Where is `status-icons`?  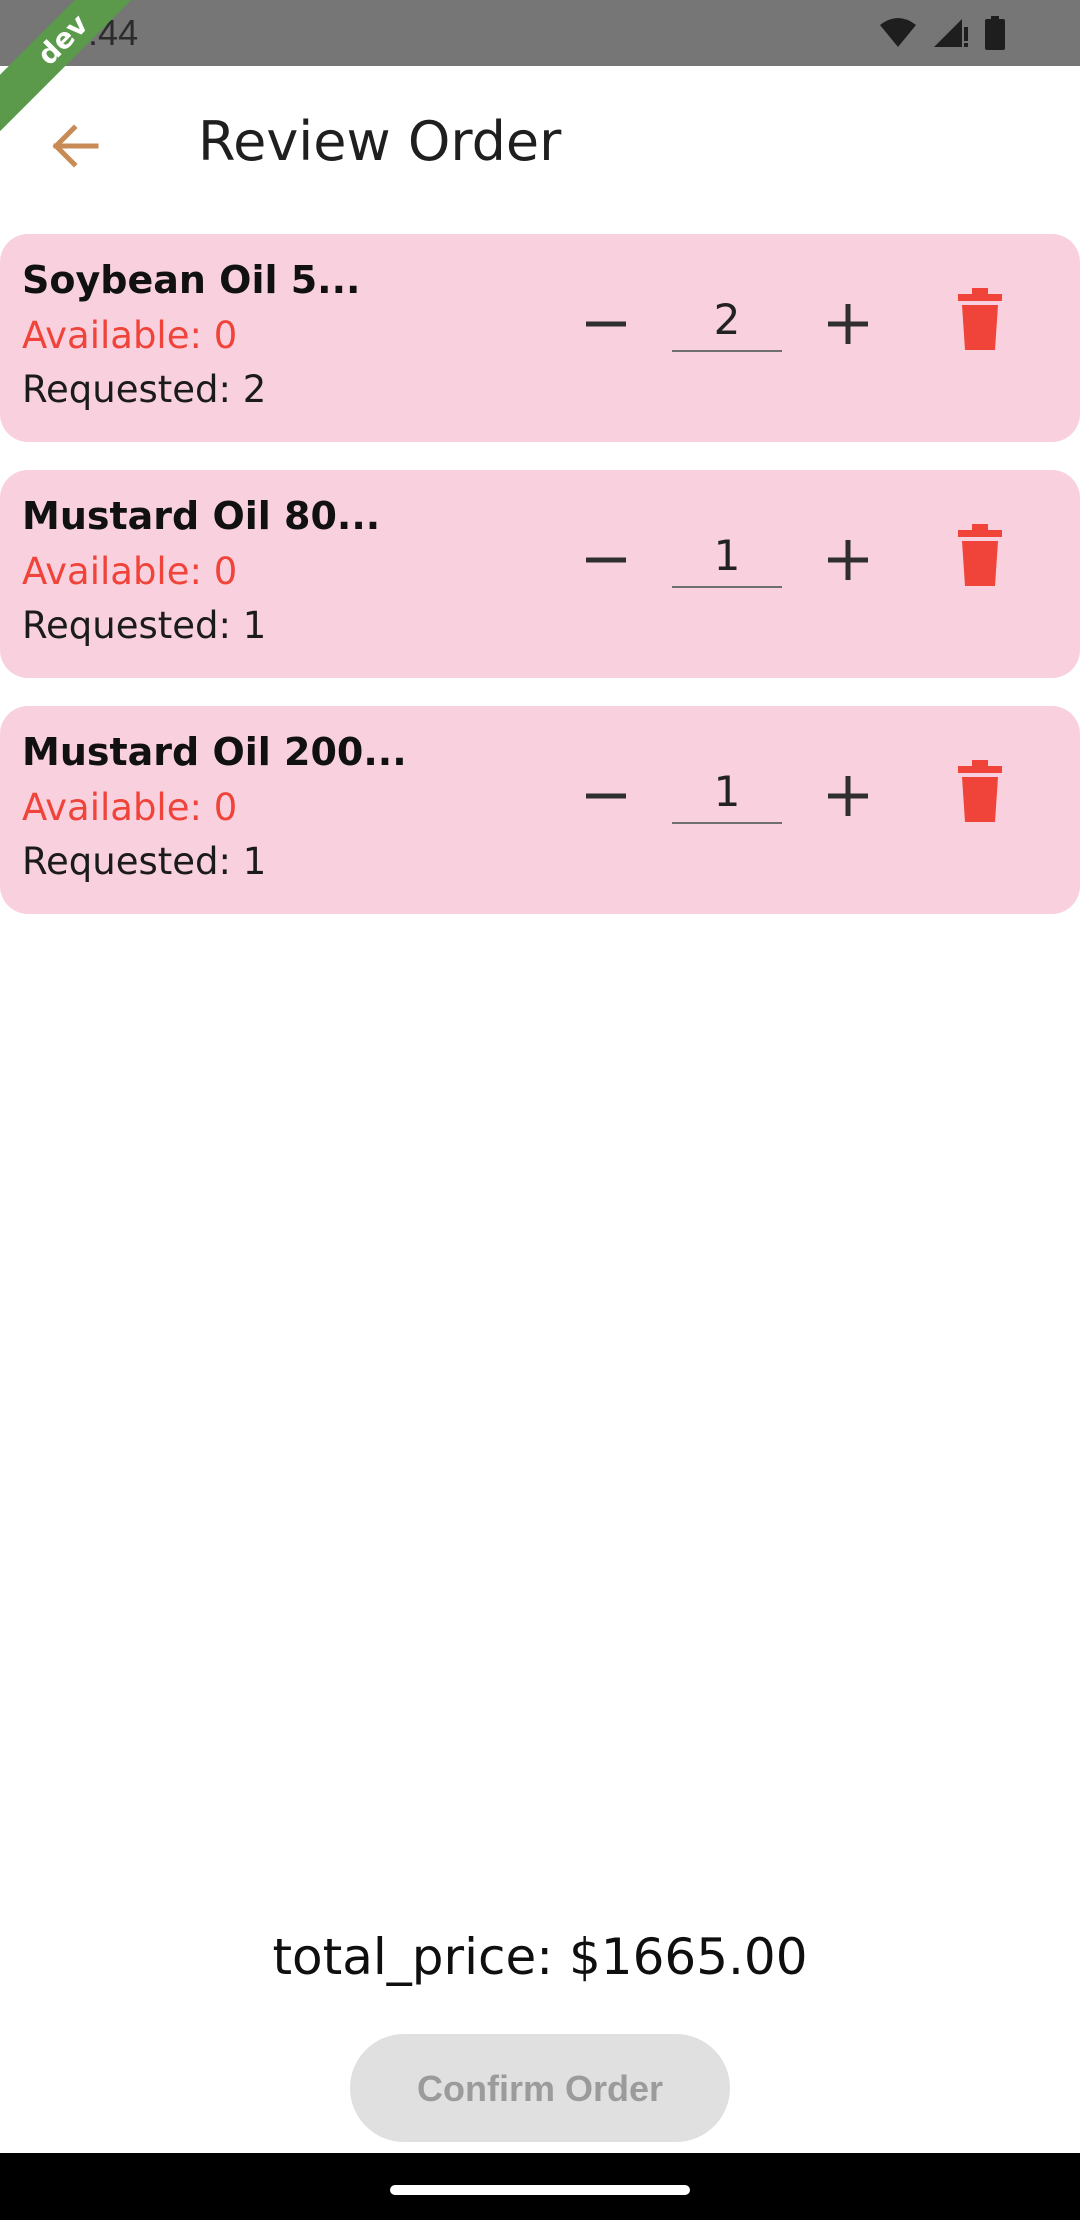
status-icons is located at coordinates (942, 33).